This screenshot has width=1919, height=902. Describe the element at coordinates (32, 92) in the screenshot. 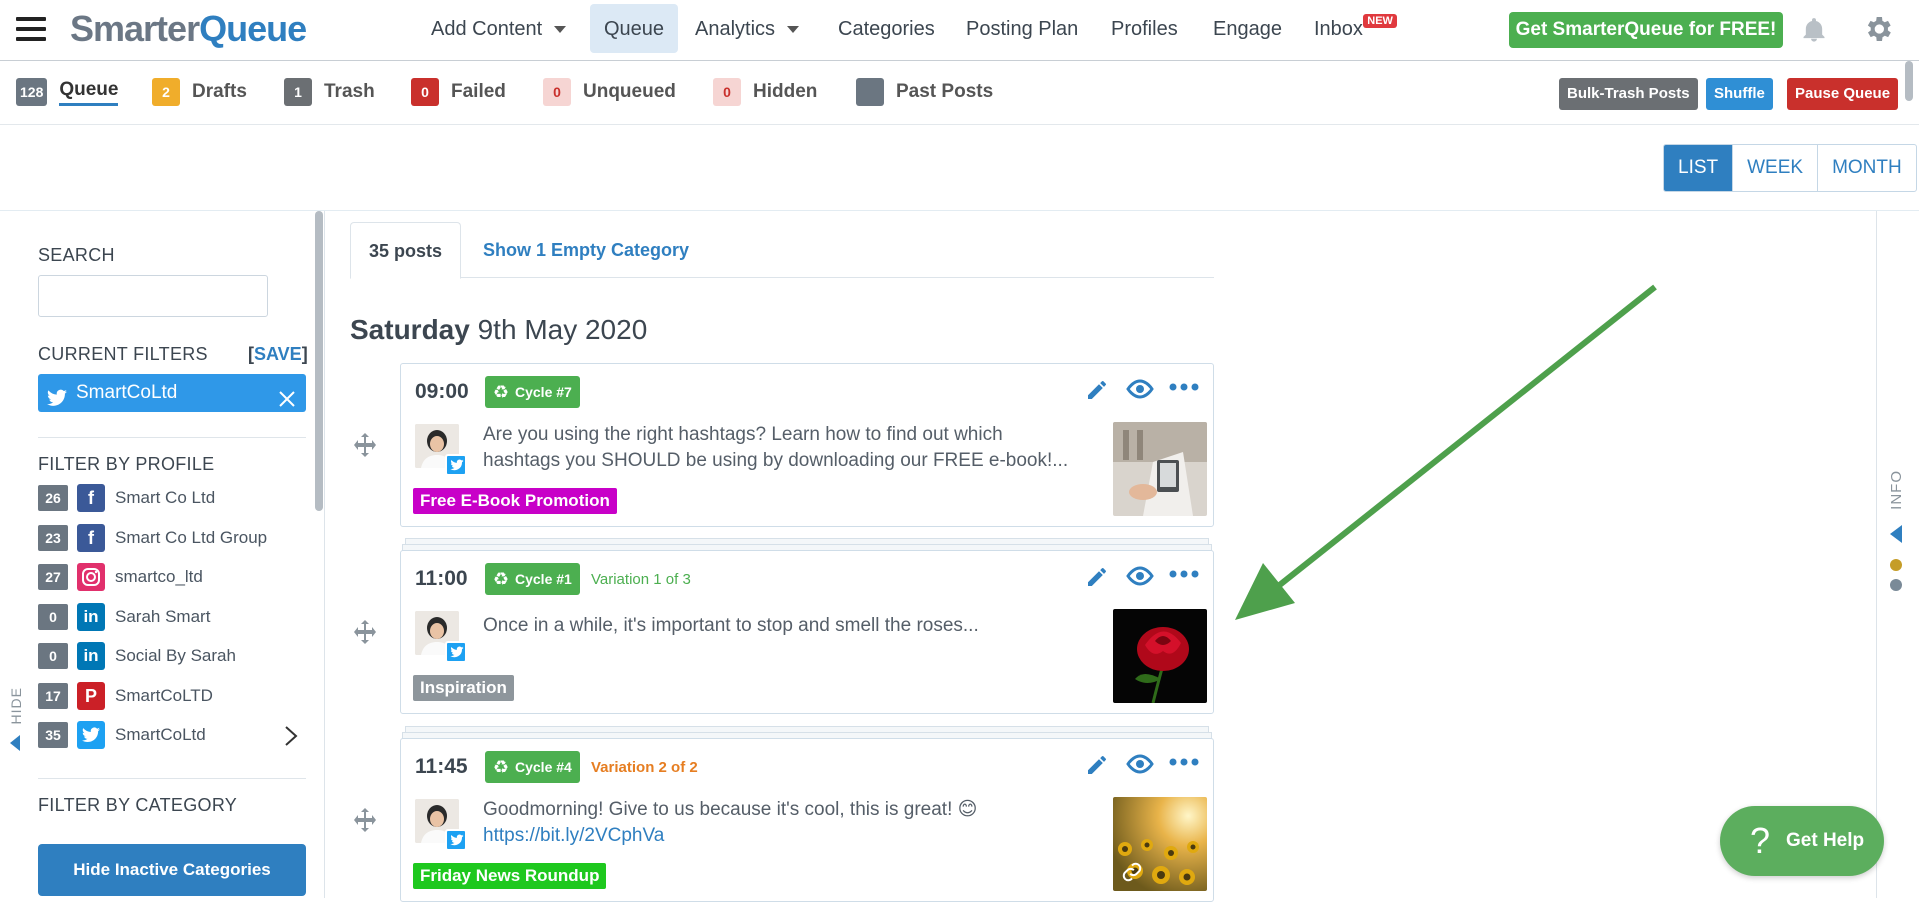

I see `count-badge: 128` at that location.